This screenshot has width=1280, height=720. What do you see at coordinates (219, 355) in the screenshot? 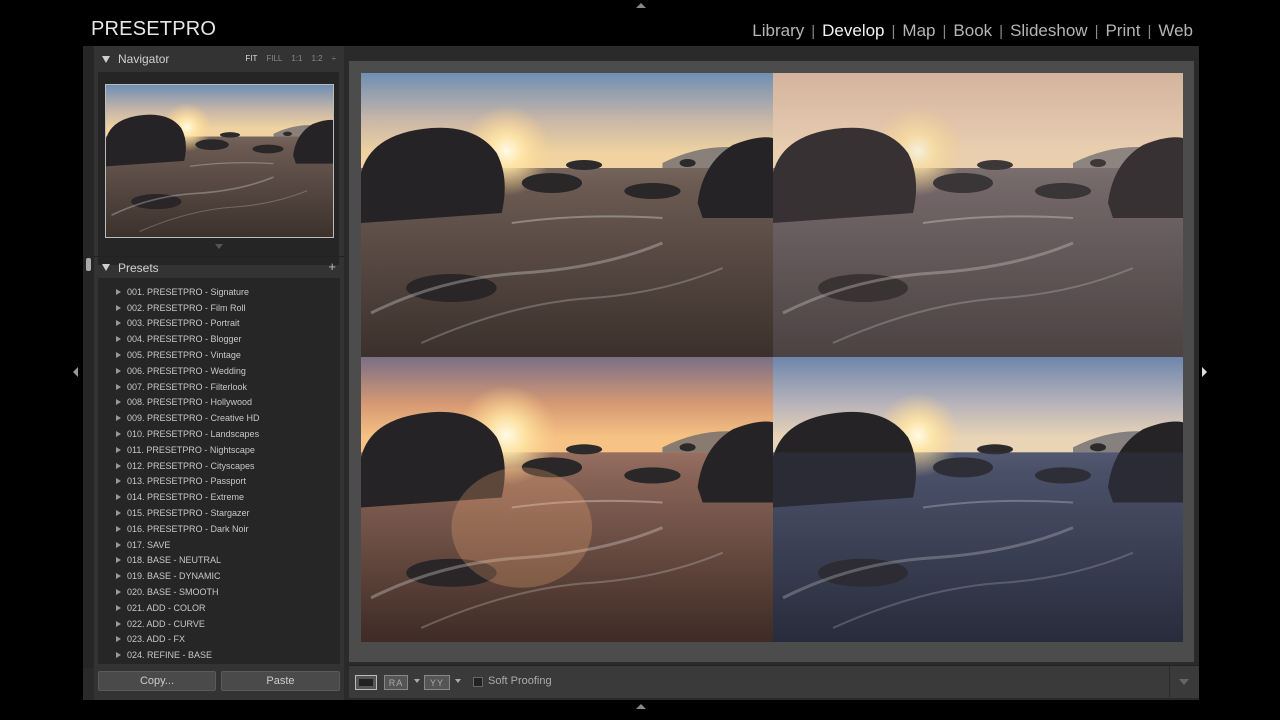
I see `preset-folder: 005. PRESETPRO - Vintage` at bounding box center [219, 355].